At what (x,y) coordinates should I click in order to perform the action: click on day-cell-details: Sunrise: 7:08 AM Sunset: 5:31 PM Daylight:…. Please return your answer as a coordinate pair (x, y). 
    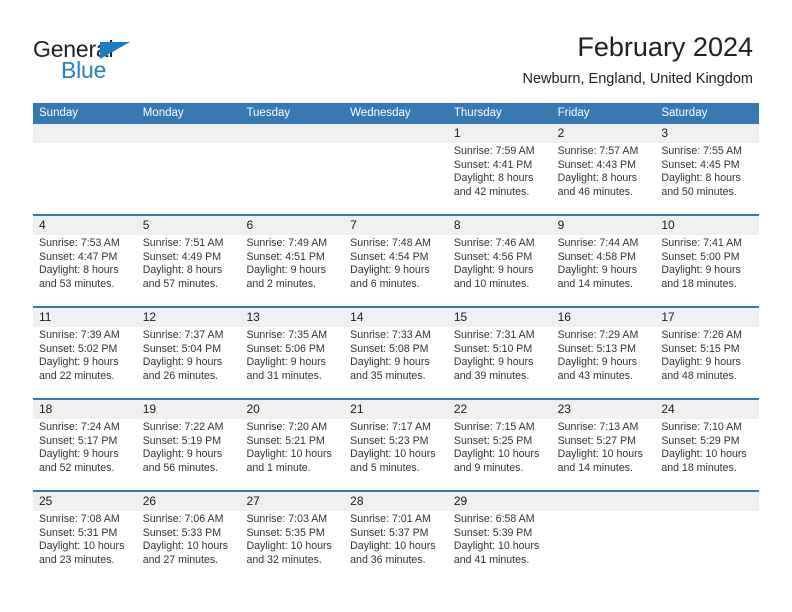
    Looking at the image, I should click on (85, 546).